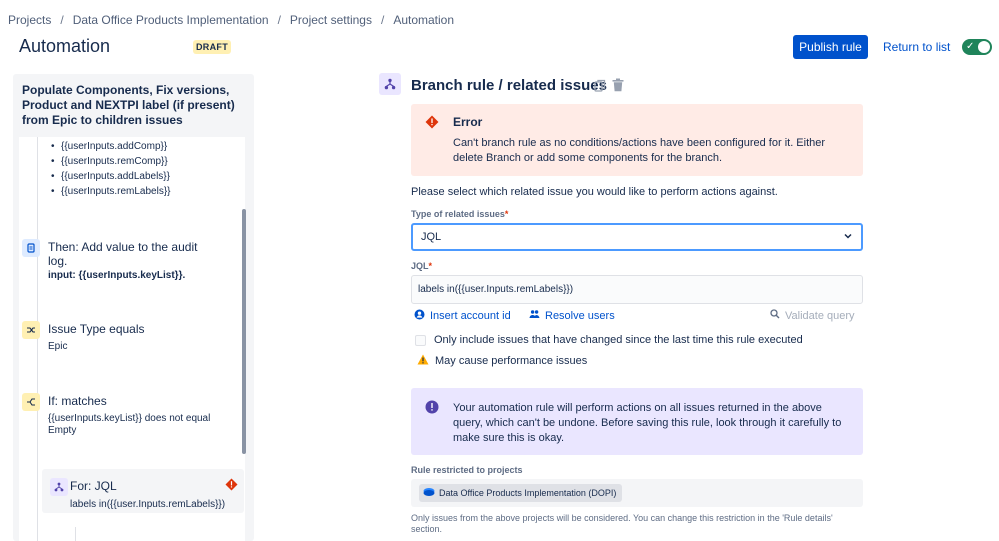 The width and height of the screenshot is (999, 541). What do you see at coordinates (534, 315) in the screenshot?
I see `users-icon` at bounding box center [534, 315].